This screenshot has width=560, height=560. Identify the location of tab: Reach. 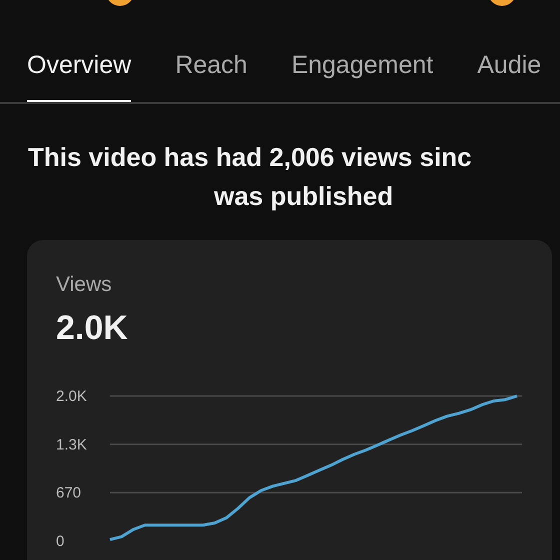
(211, 70).